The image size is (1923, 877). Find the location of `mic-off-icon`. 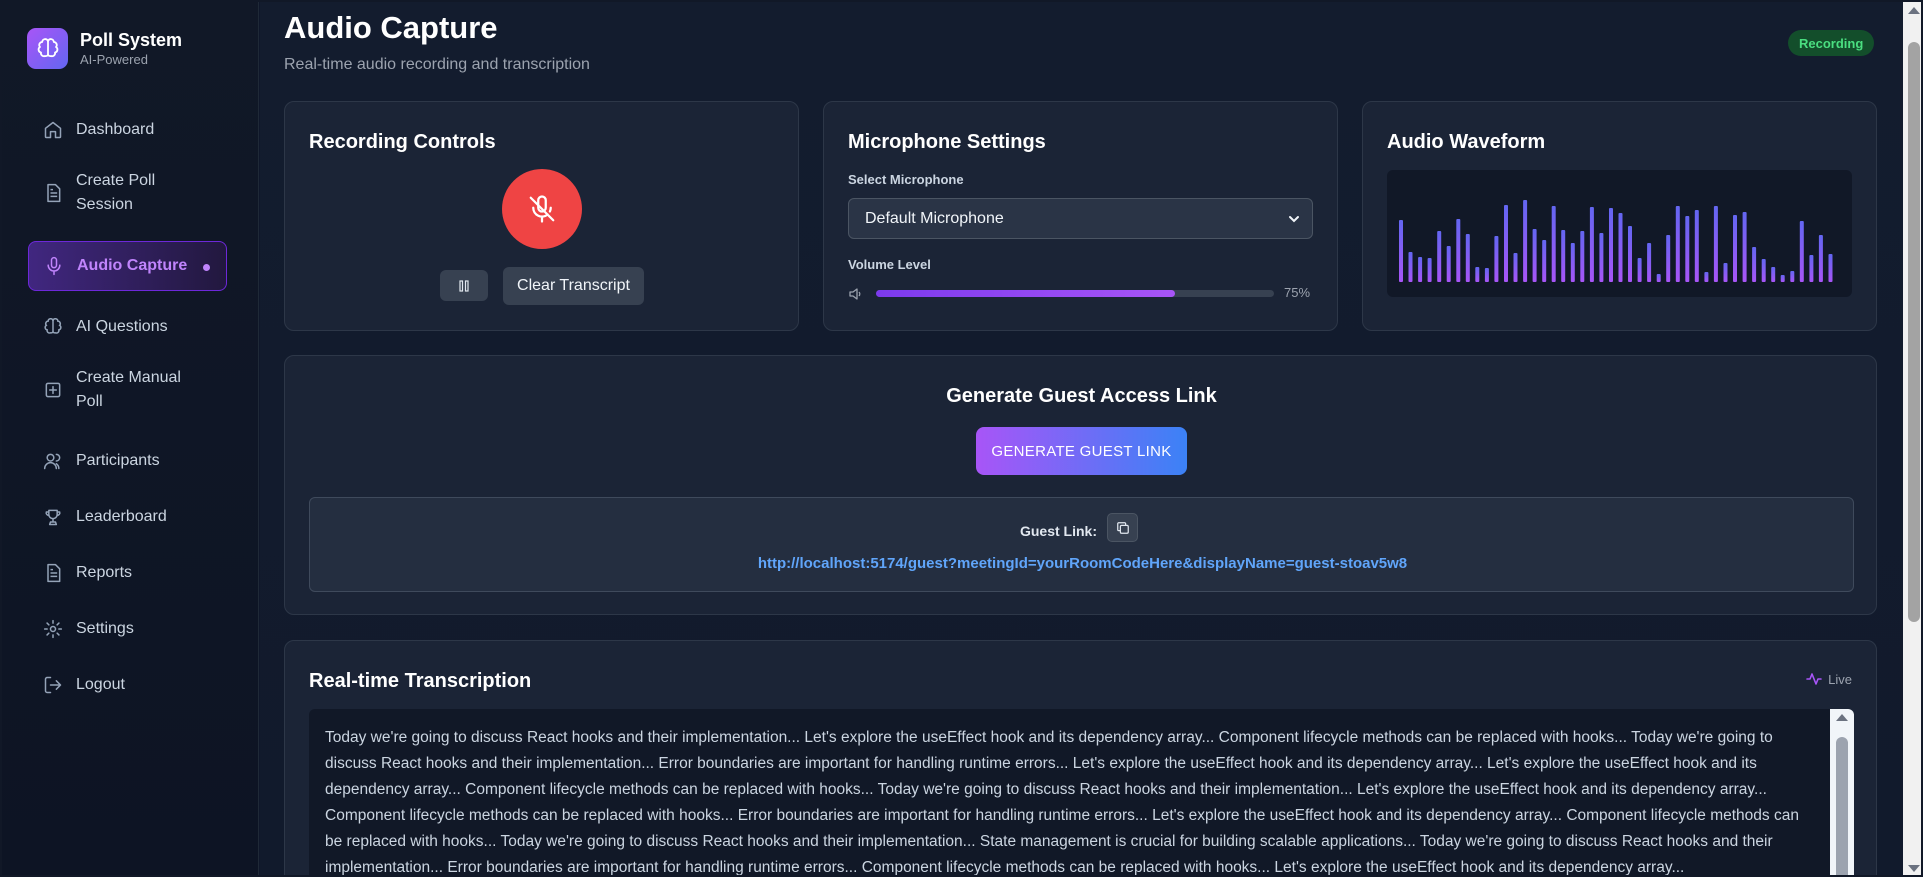

mic-off-icon is located at coordinates (542, 209).